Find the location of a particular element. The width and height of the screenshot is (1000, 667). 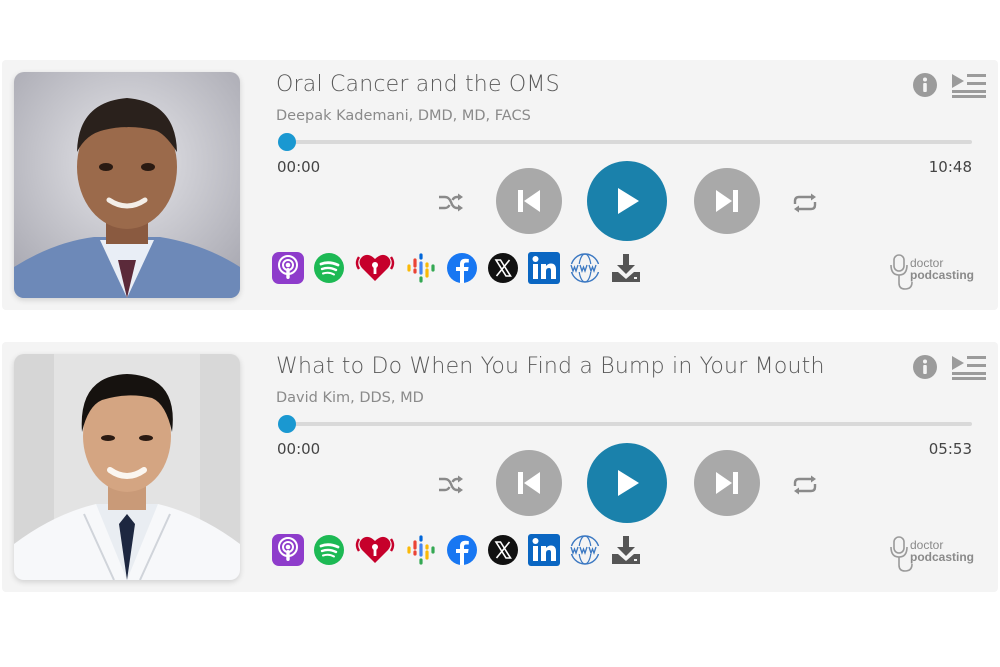

duration: 05:53 is located at coordinates (950, 449).